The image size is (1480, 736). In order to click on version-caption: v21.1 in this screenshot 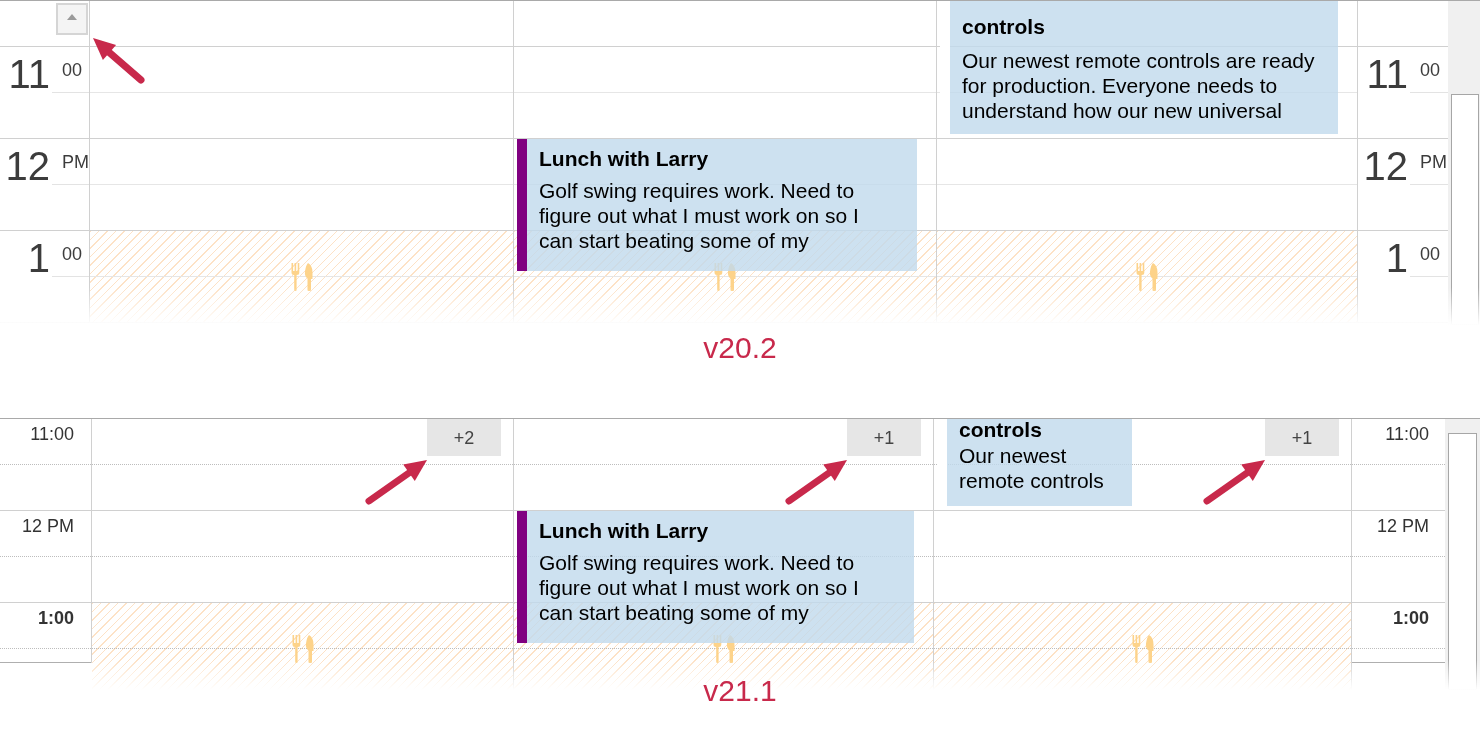, I will do `click(740, 691)`.